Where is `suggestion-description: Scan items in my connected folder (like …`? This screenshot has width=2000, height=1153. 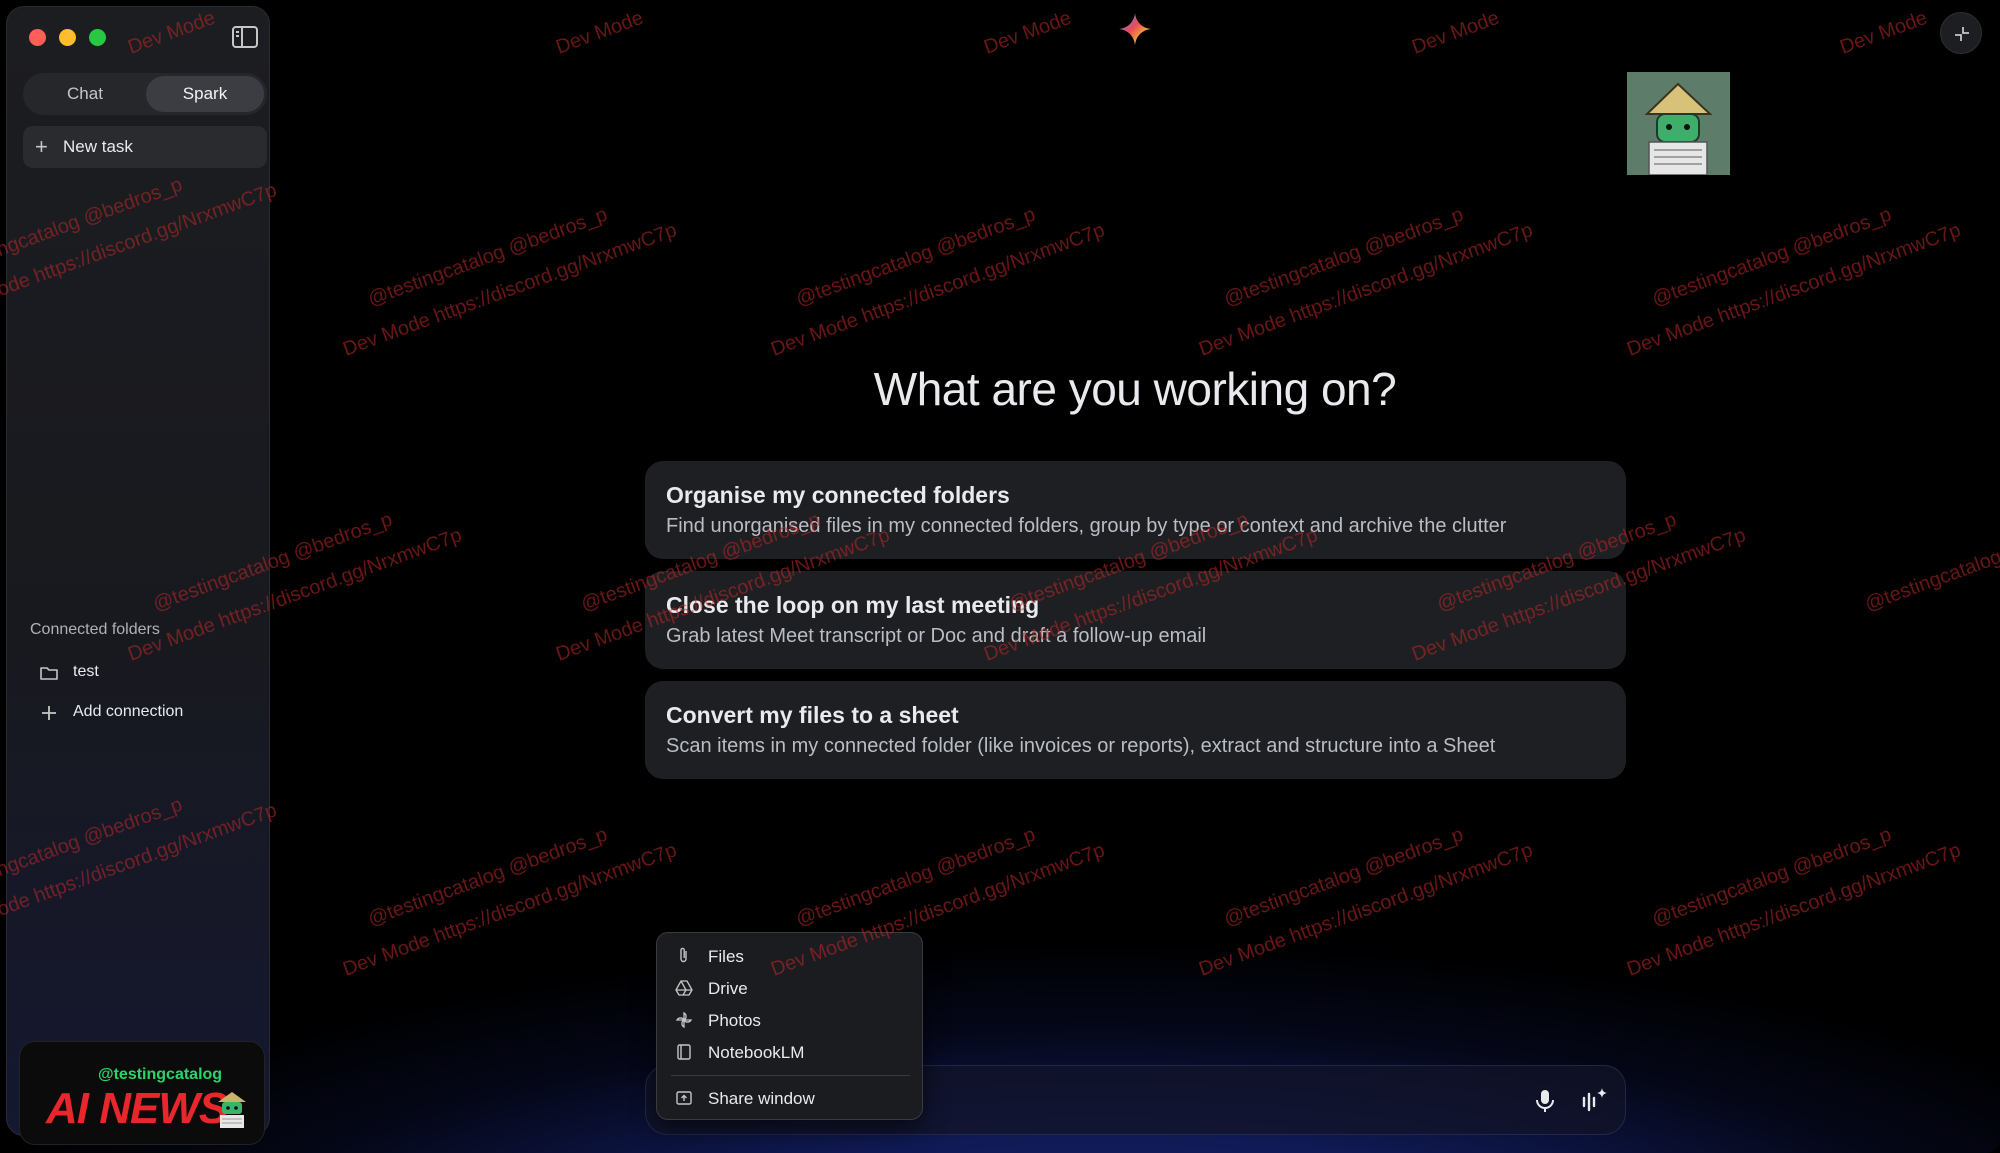 suggestion-description: Scan items in my connected folder (like … is located at coordinates (1081, 746).